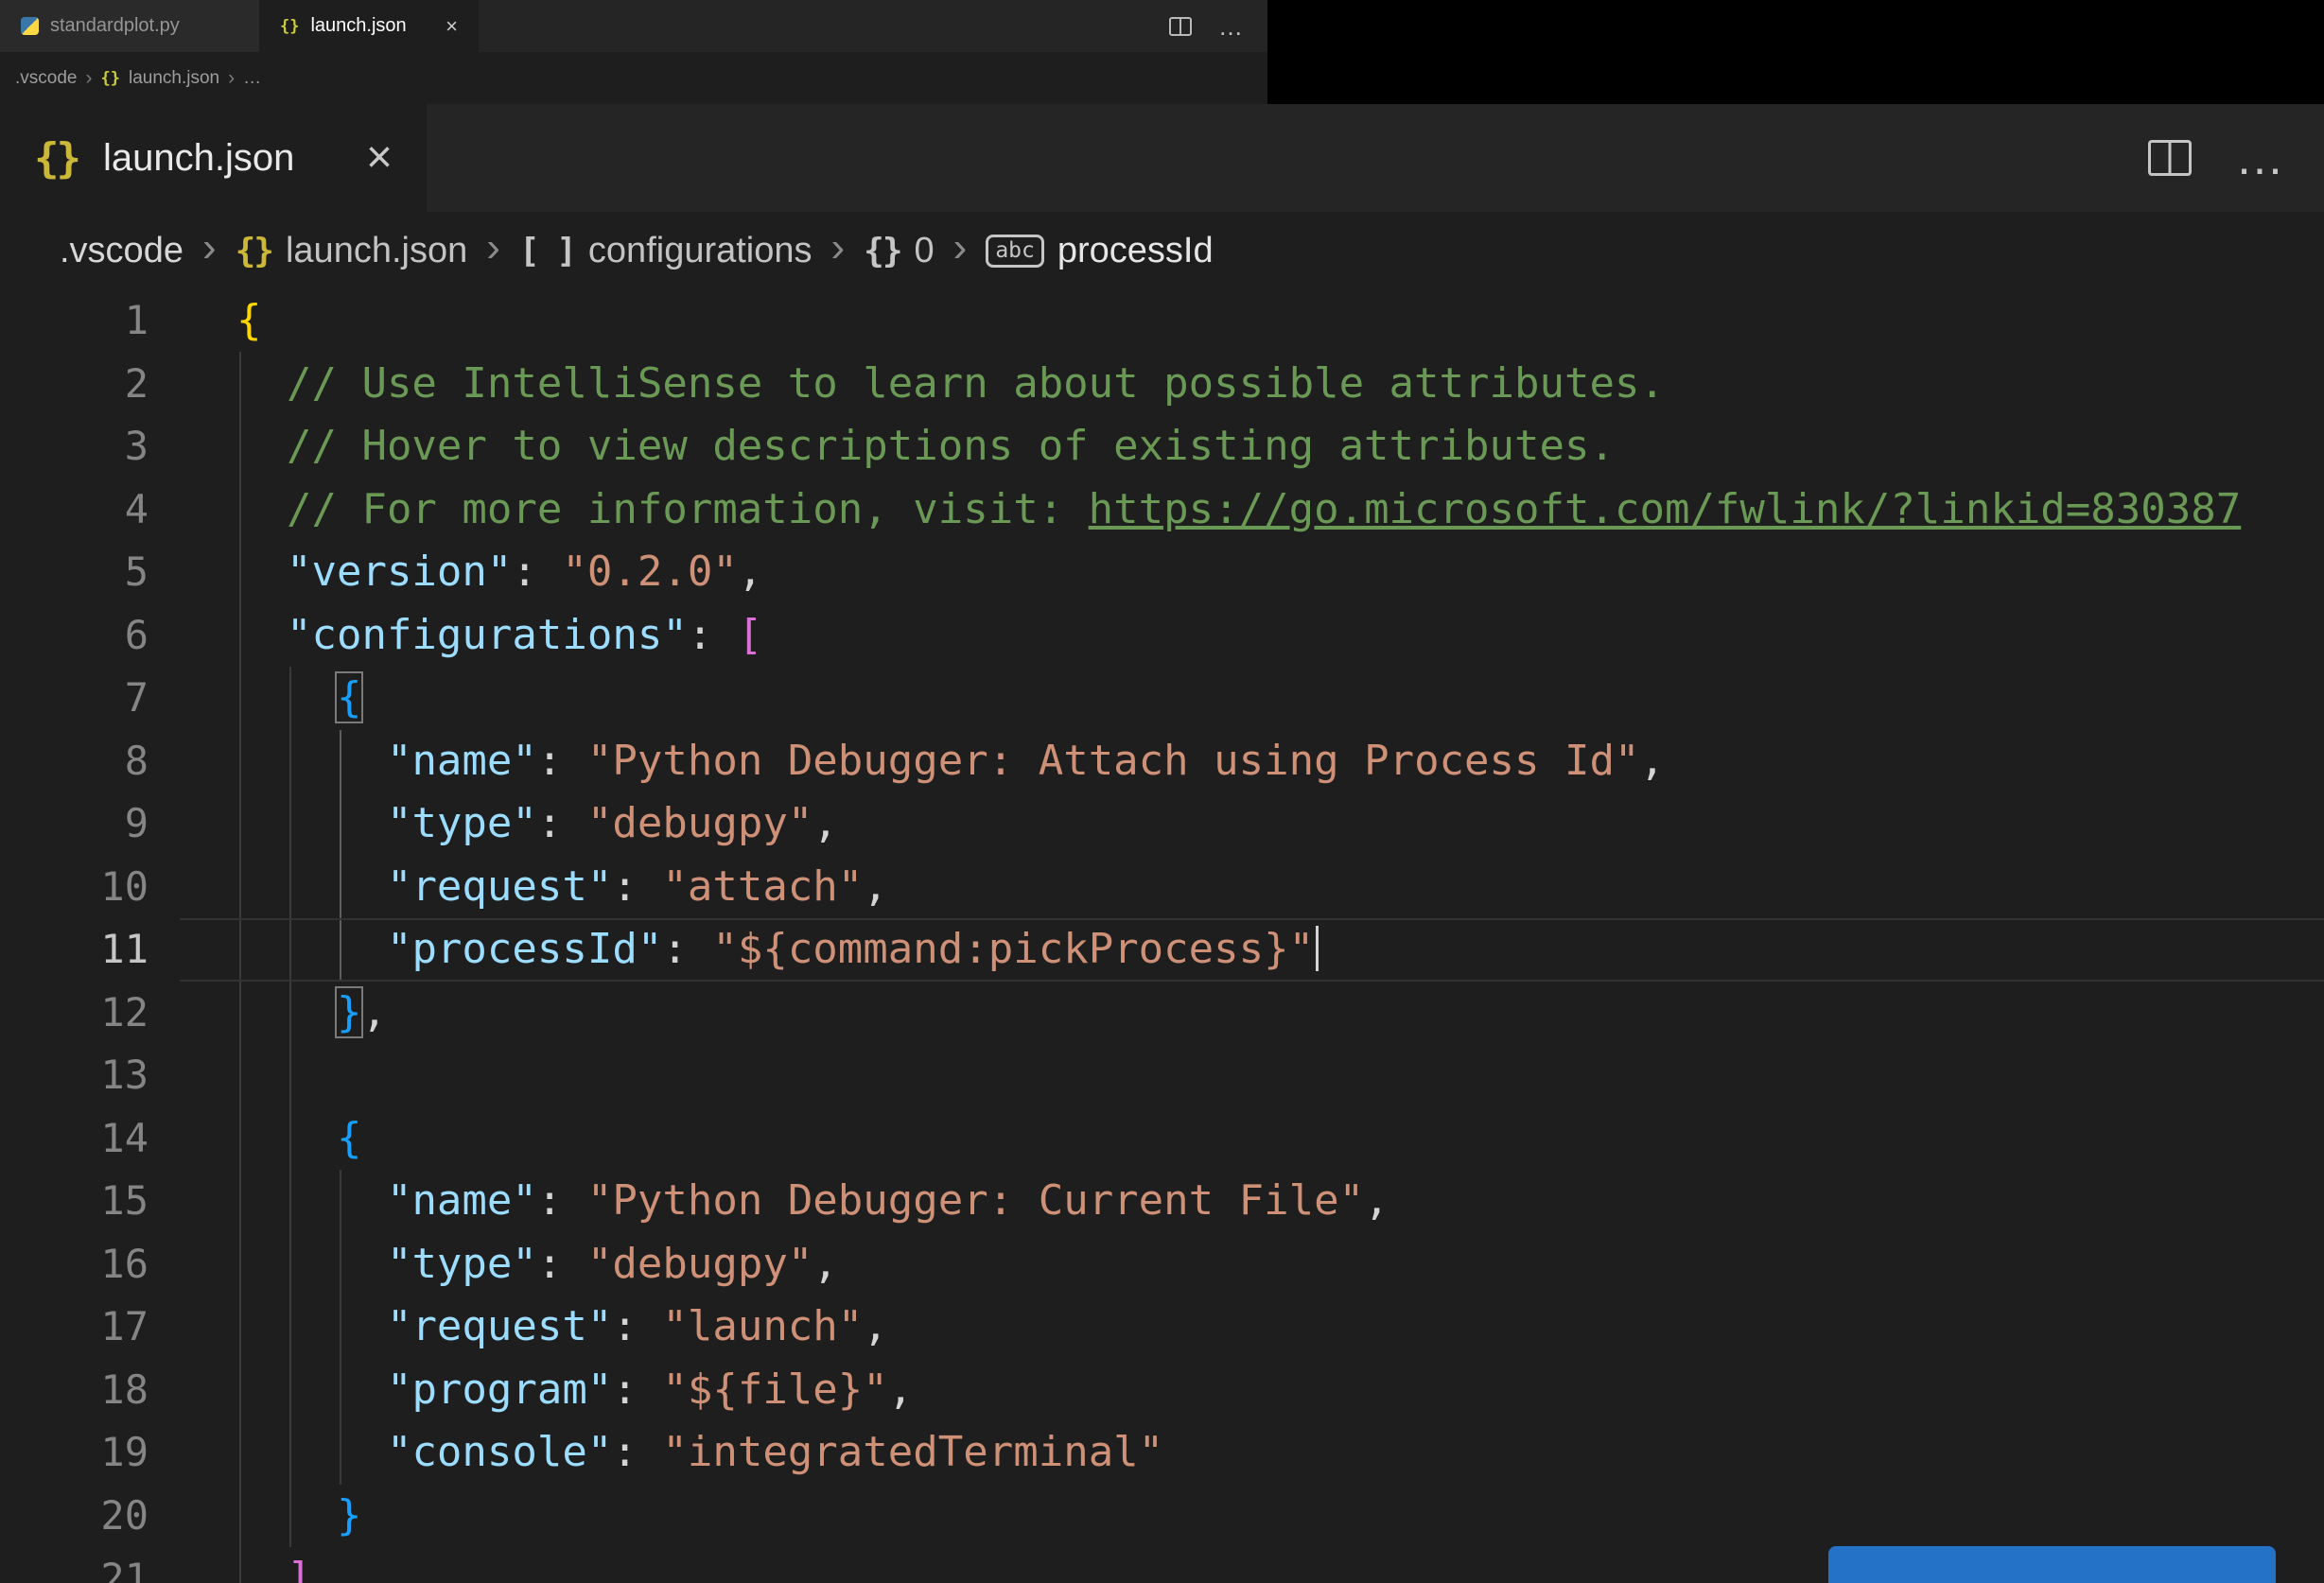 Image resolution: width=2324 pixels, height=1583 pixels. What do you see at coordinates (74, 1139) in the screenshot?
I see `line-number: 14` at bounding box center [74, 1139].